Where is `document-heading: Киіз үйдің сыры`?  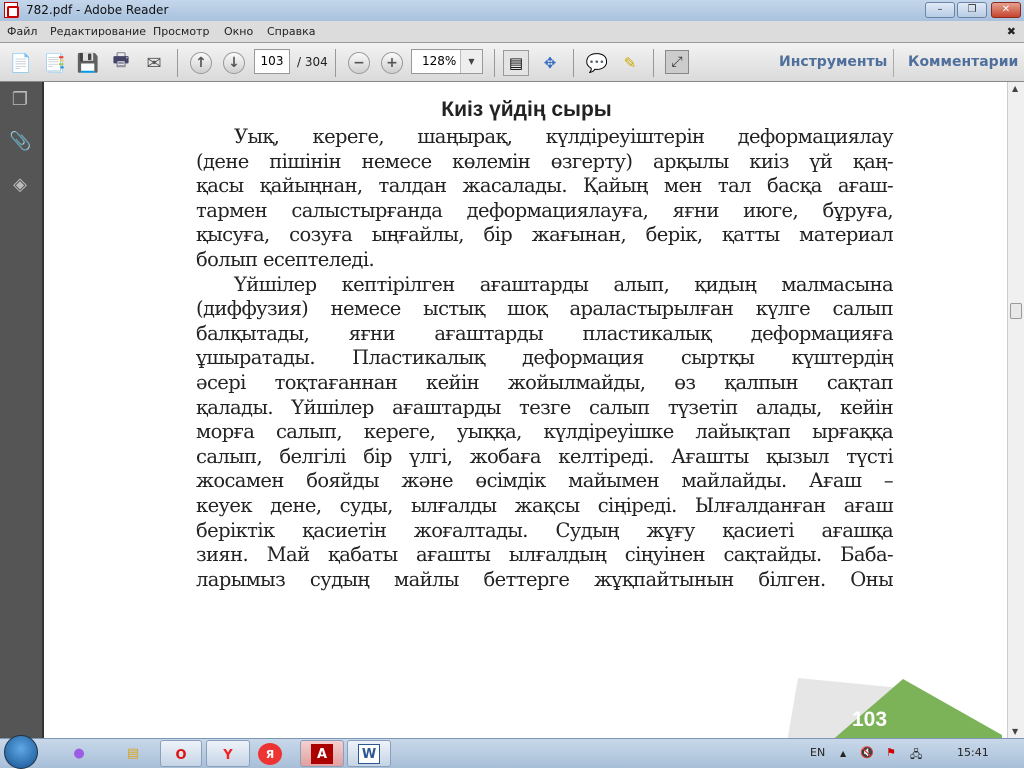 document-heading: Киіз үйдің сыры is located at coordinates (526, 109).